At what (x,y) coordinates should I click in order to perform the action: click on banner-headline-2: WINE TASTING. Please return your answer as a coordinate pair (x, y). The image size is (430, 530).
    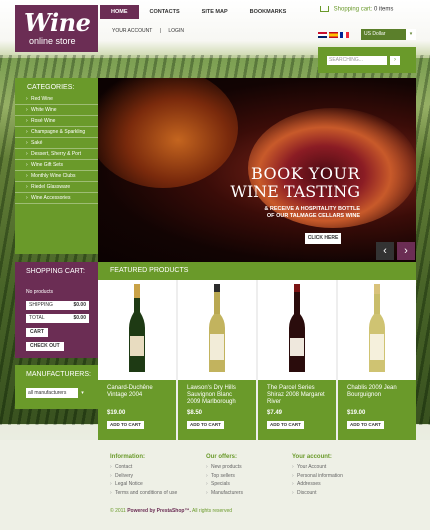
    Looking at the image, I should click on (295, 191).